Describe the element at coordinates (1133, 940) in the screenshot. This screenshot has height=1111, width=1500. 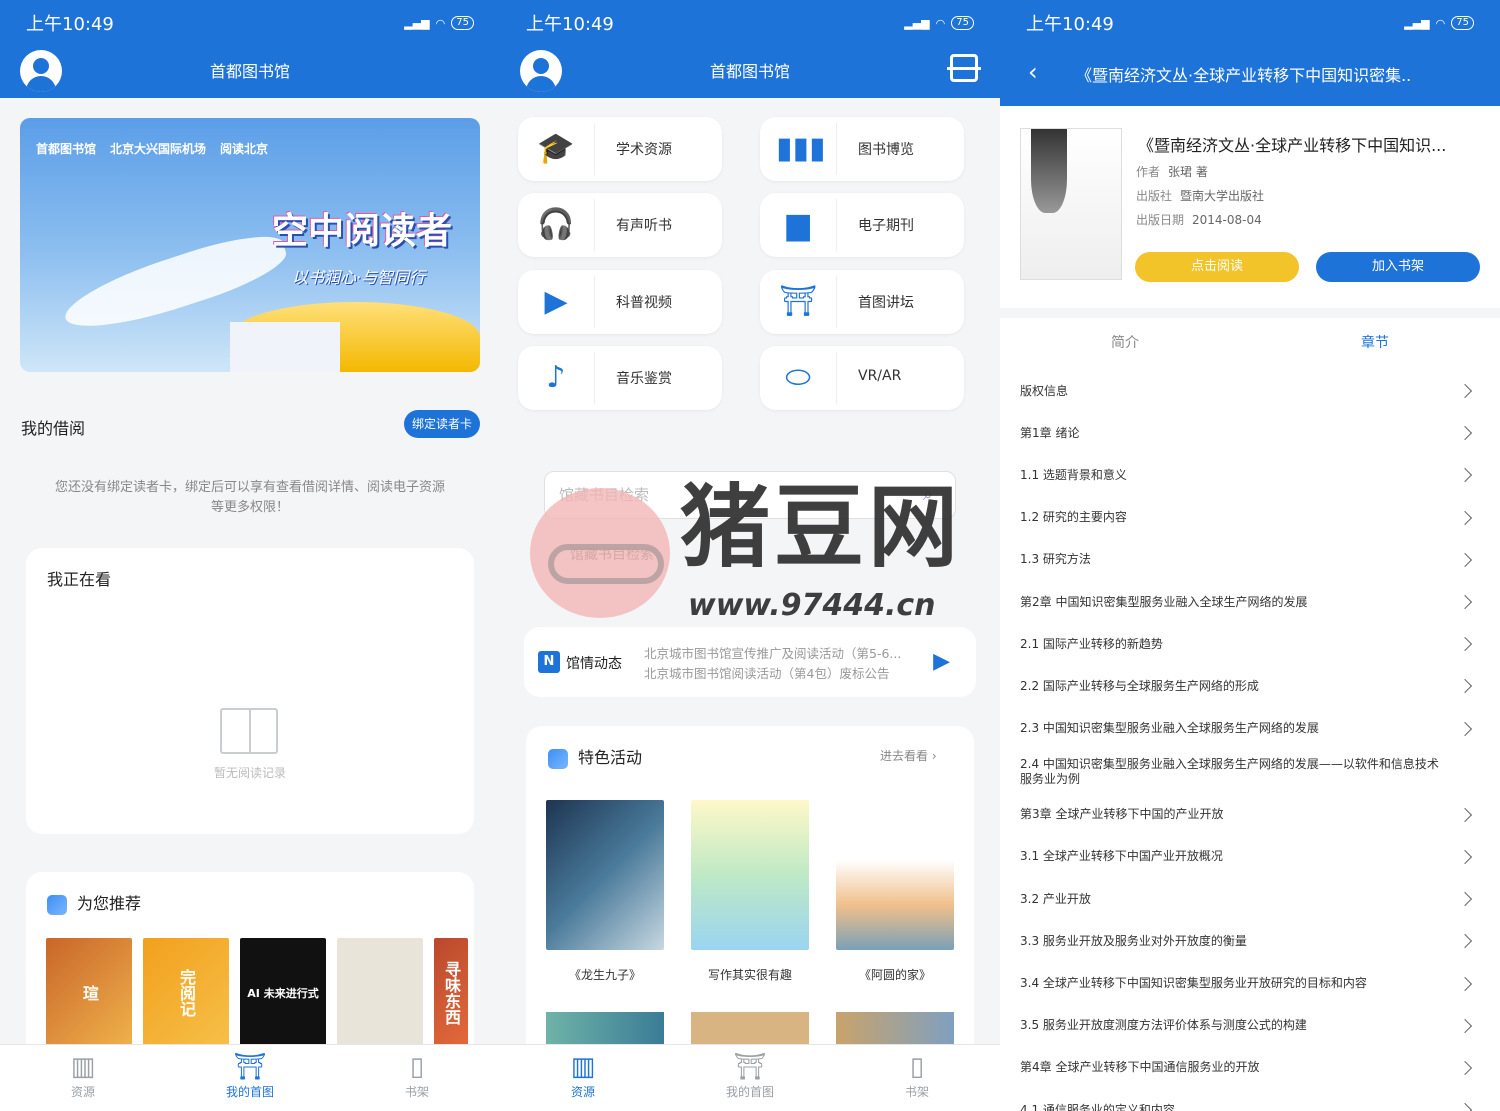
I see `chapter-title: 3.3 服务业开放及服务业对外开放度的衡量` at that location.